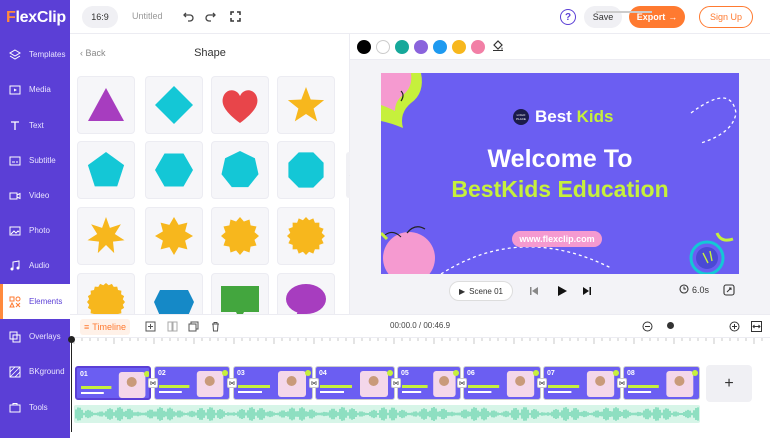 The height and width of the screenshot is (438, 770). Describe the element at coordinates (189, 16) in the screenshot. I see `undo-icon` at that location.